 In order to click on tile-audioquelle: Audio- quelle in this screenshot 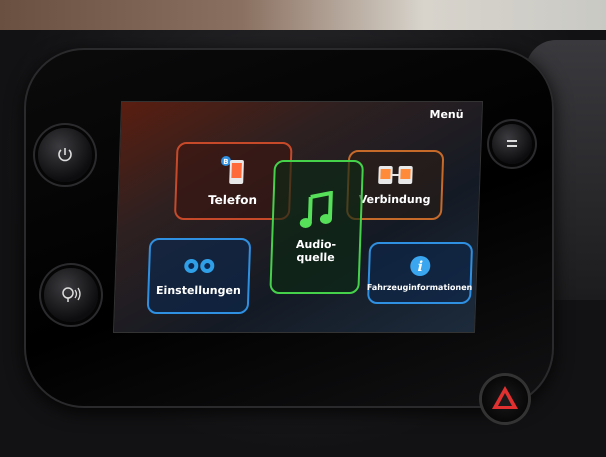, I will do `click(316, 227)`.